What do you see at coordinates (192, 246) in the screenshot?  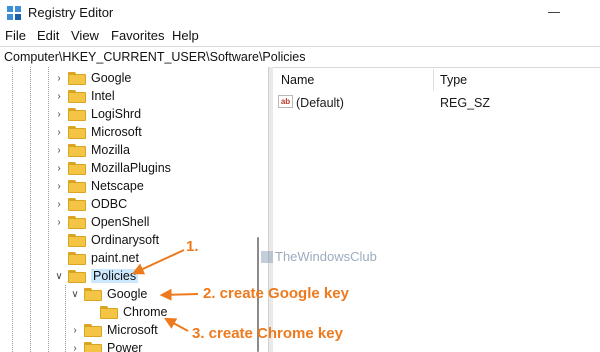 I see `annotation-step1: 1.` at bounding box center [192, 246].